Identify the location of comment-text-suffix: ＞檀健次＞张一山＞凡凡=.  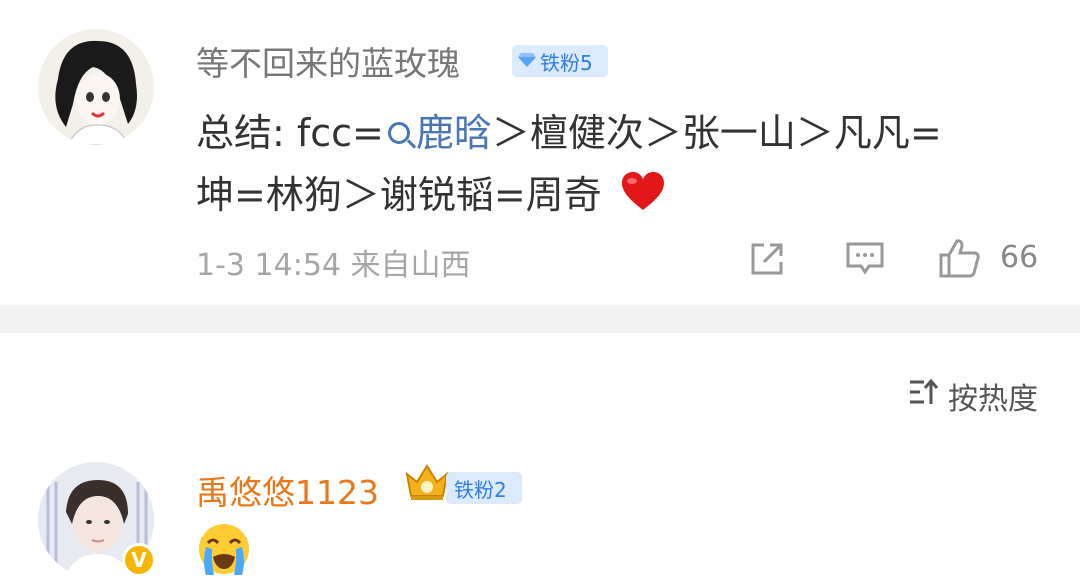
(716, 133).